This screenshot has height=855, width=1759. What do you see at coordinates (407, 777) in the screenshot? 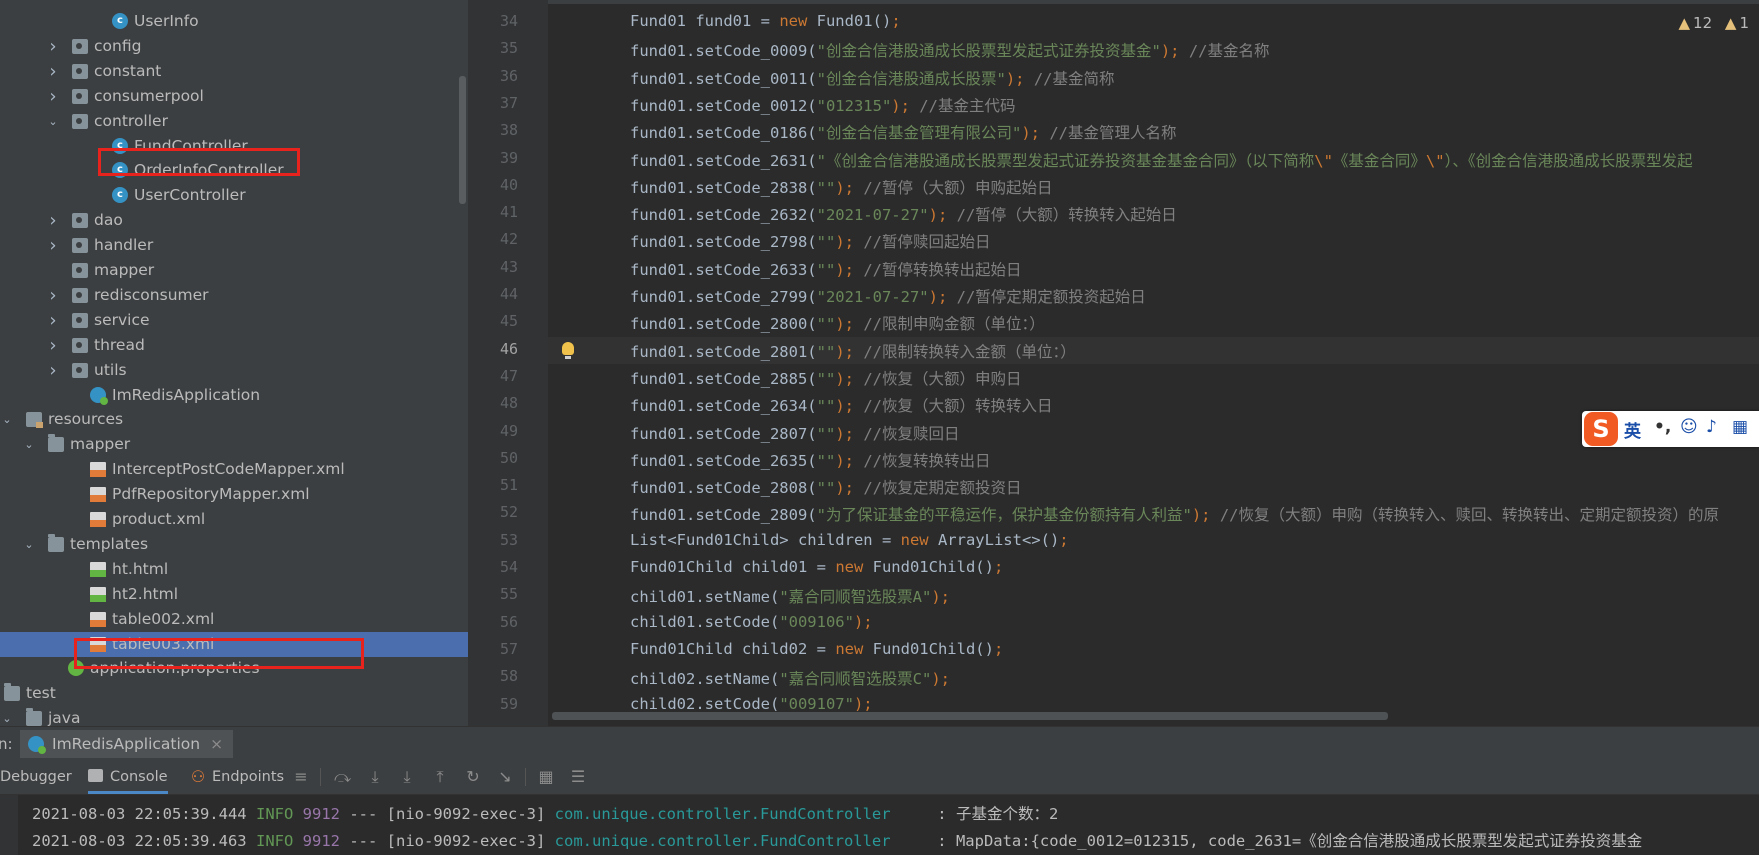
I see `step-into-icon: ⤓` at bounding box center [407, 777].